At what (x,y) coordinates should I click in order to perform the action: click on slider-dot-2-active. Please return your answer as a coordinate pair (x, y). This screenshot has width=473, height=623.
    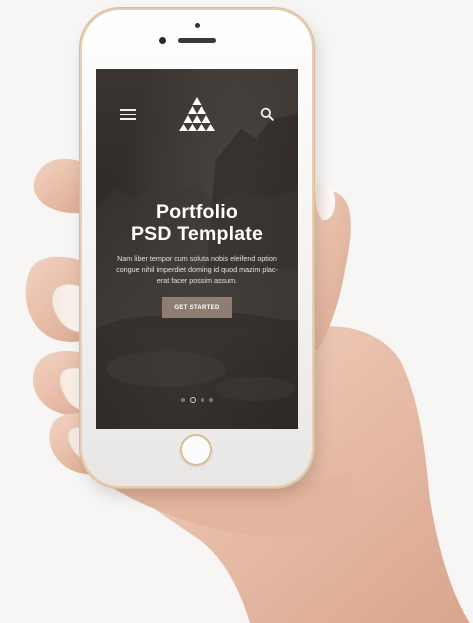
    Looking at the image, I should click on (192, 400).